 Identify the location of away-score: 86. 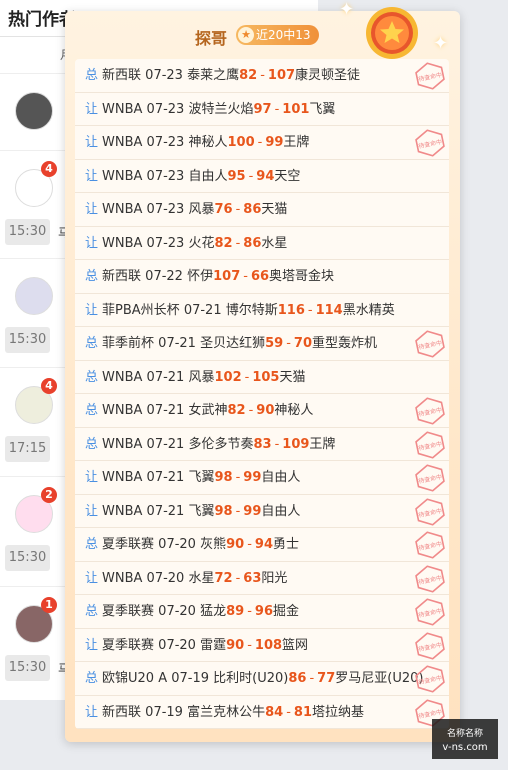
(252, 243).